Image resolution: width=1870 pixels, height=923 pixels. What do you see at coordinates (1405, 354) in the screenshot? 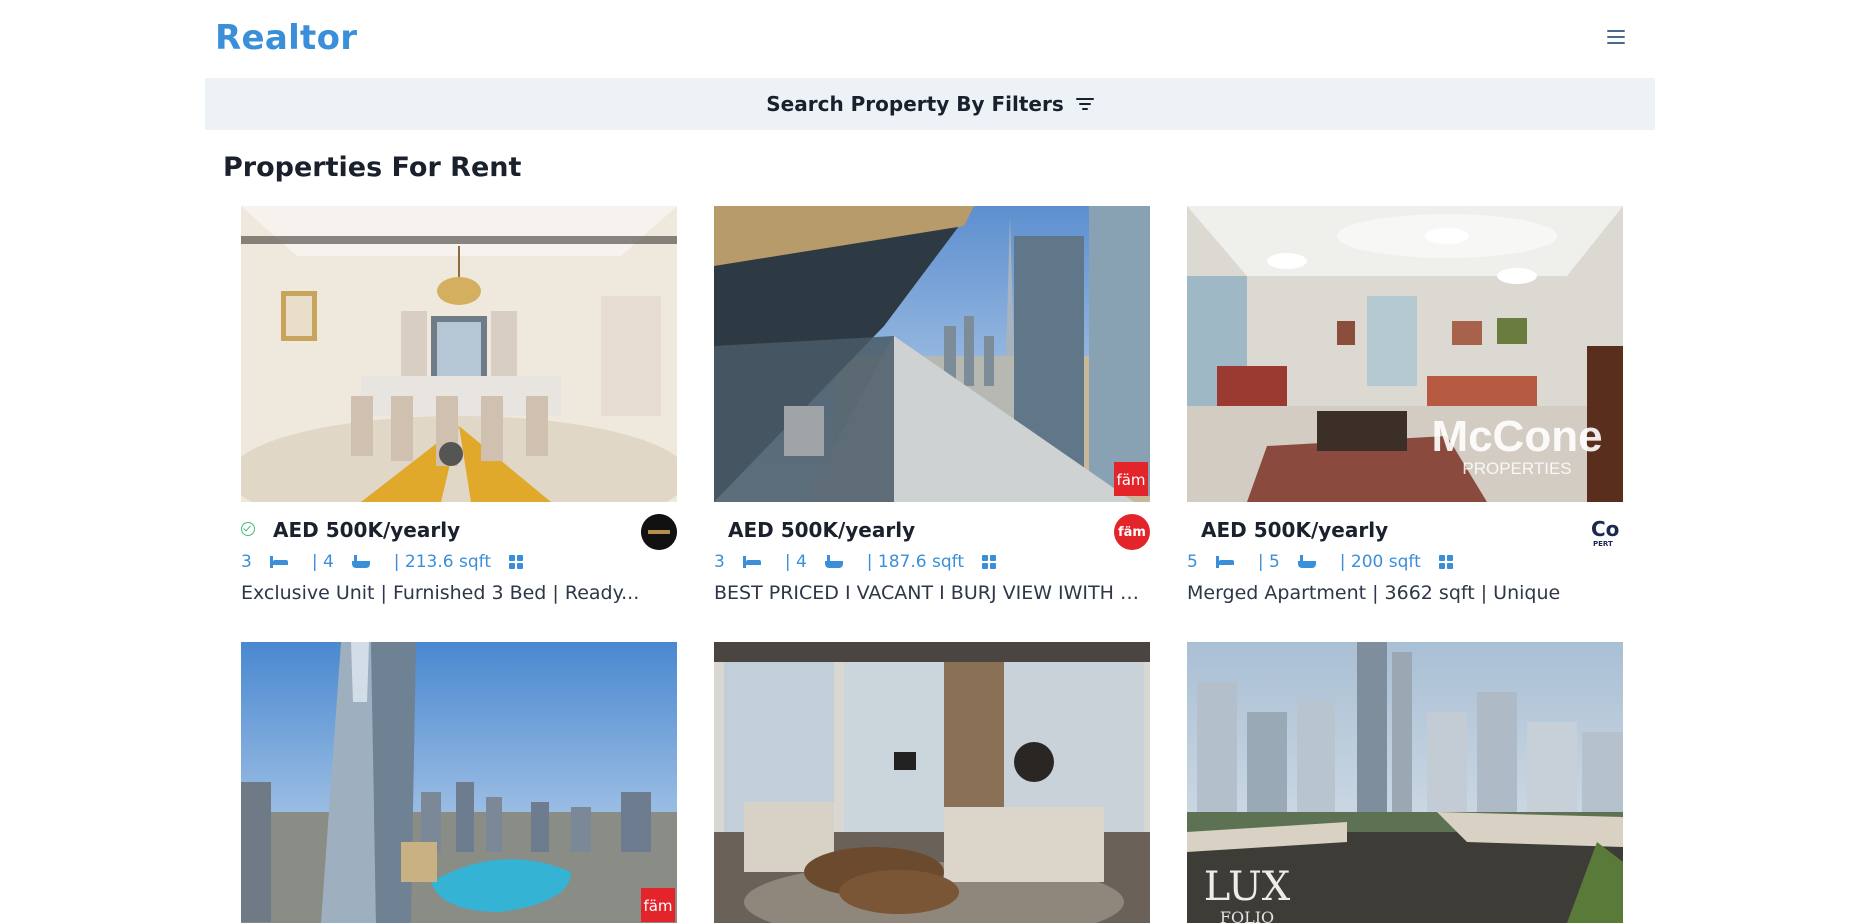
I see `property-photo: McCone PROPERTIES` at bounding box center [1405, 354].